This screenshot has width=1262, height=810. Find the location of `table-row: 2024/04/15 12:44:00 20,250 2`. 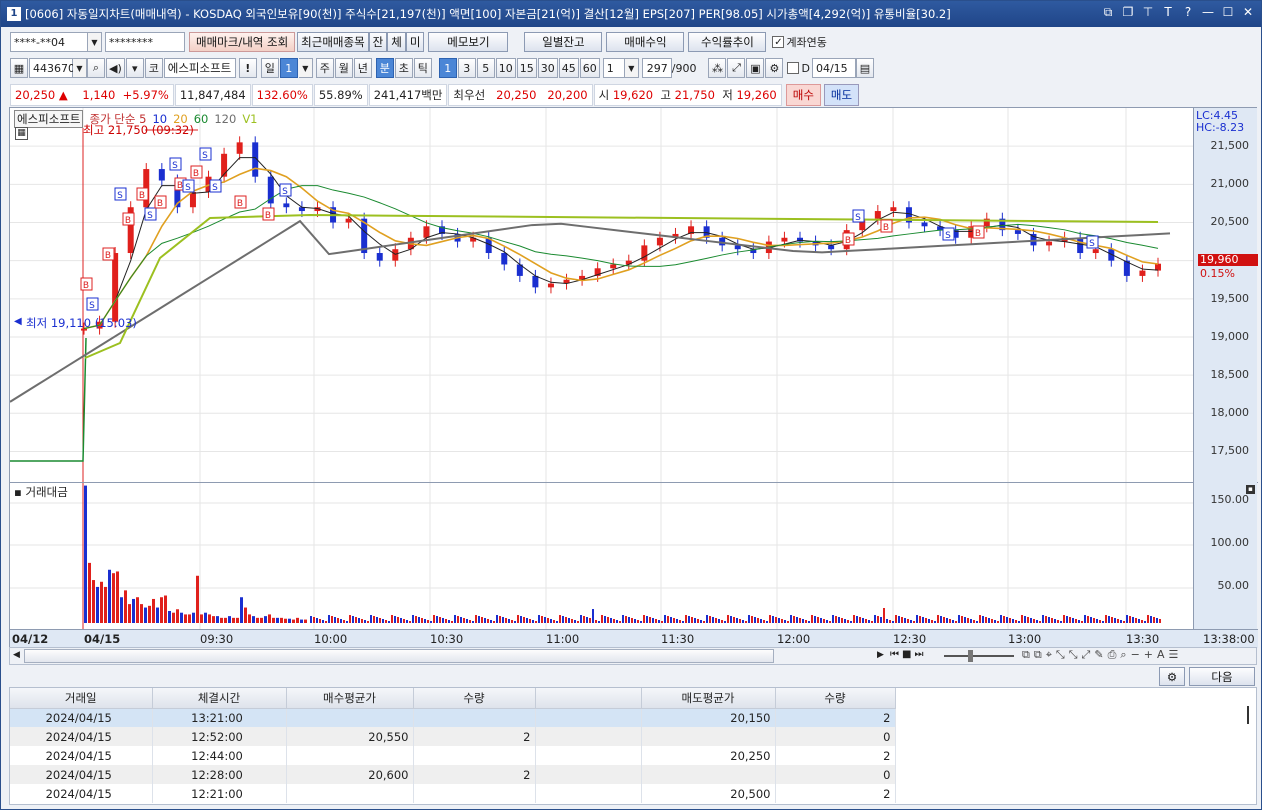

table-row: 2024/04/15 12:44:00 20,250 2 is located at coordinates (453, 755).